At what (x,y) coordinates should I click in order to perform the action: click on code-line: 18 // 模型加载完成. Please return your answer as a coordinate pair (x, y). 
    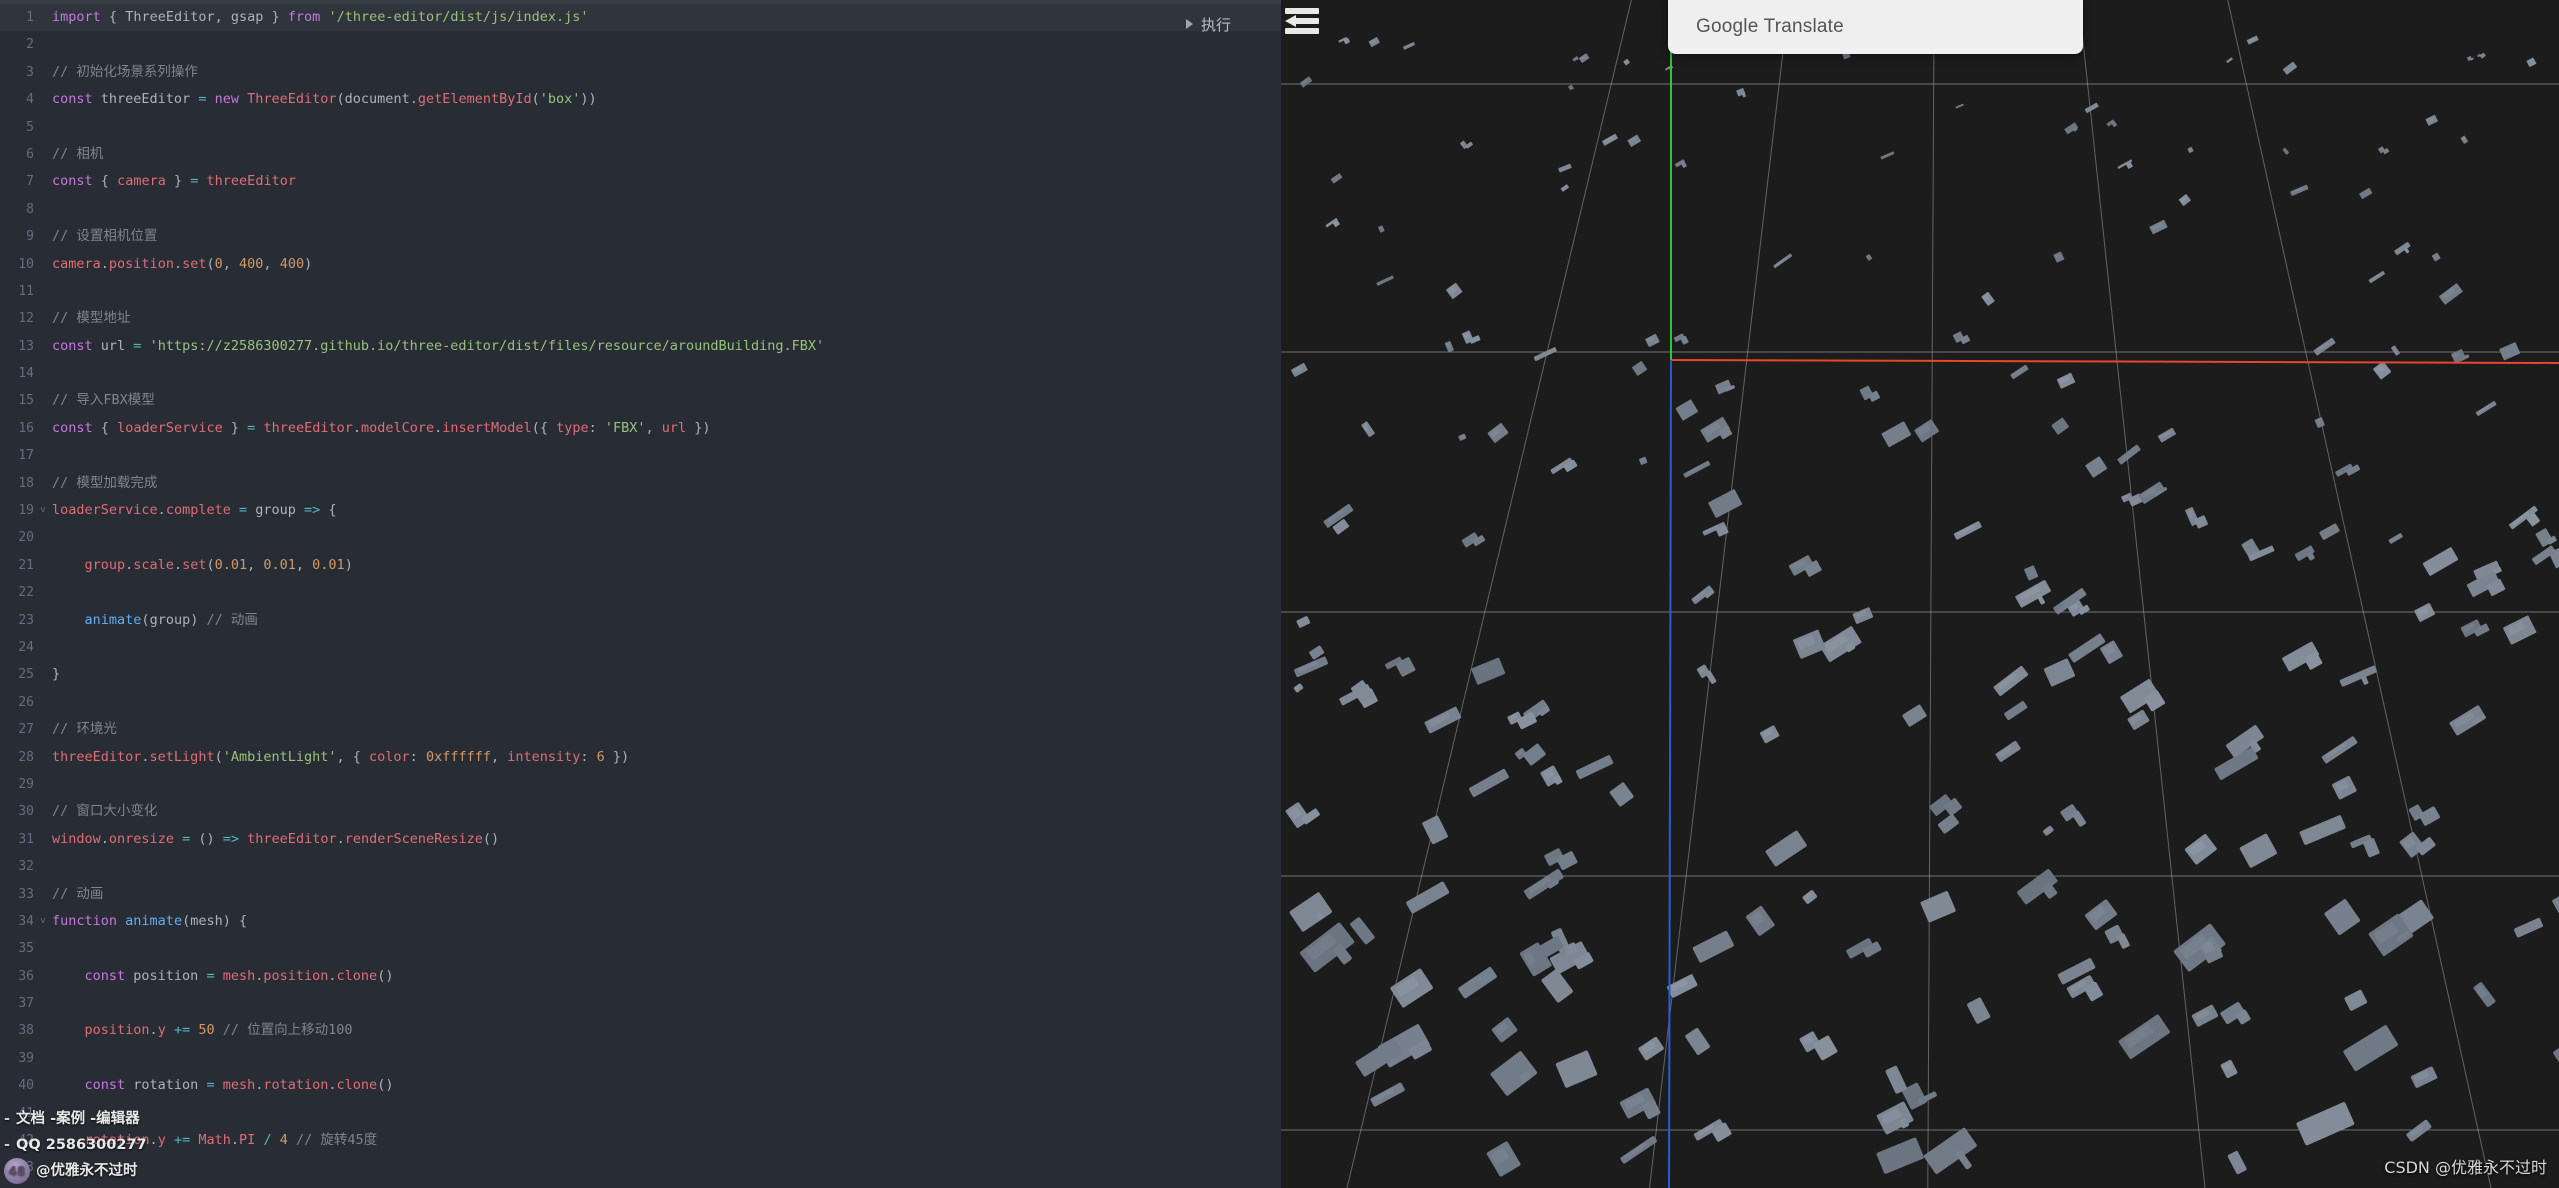
    Looking at the image, I should click on (640, 483).